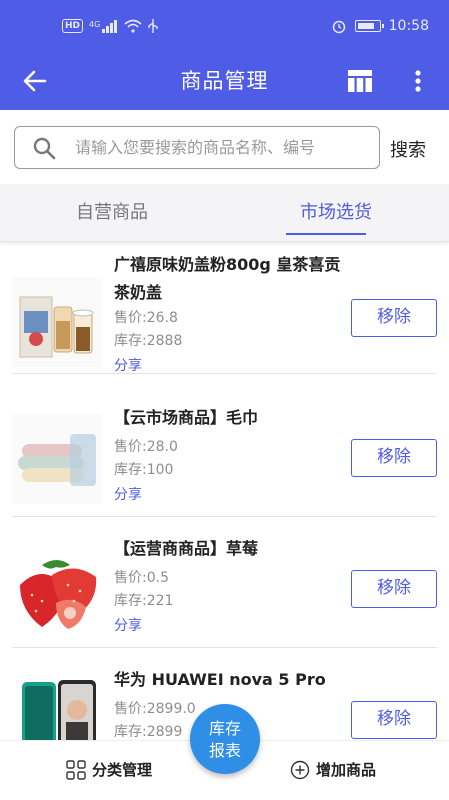 The width and height of the screenshot is (449, 800). What do you see at coordinates (103, 26) in the screenshot?
I see `signal-icon: 4G` at bounding box center [103, 26].